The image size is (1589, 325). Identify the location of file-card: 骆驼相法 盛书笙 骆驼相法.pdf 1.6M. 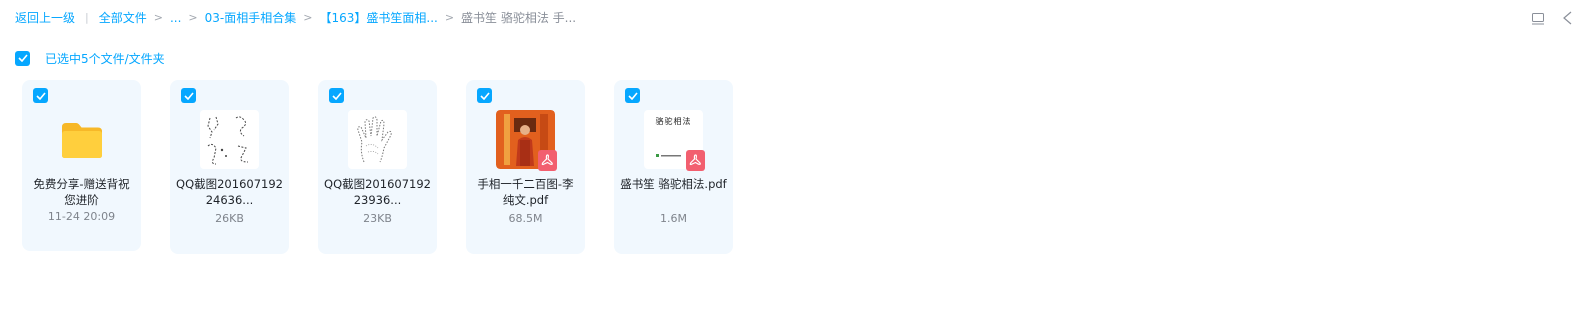
(673, 167).